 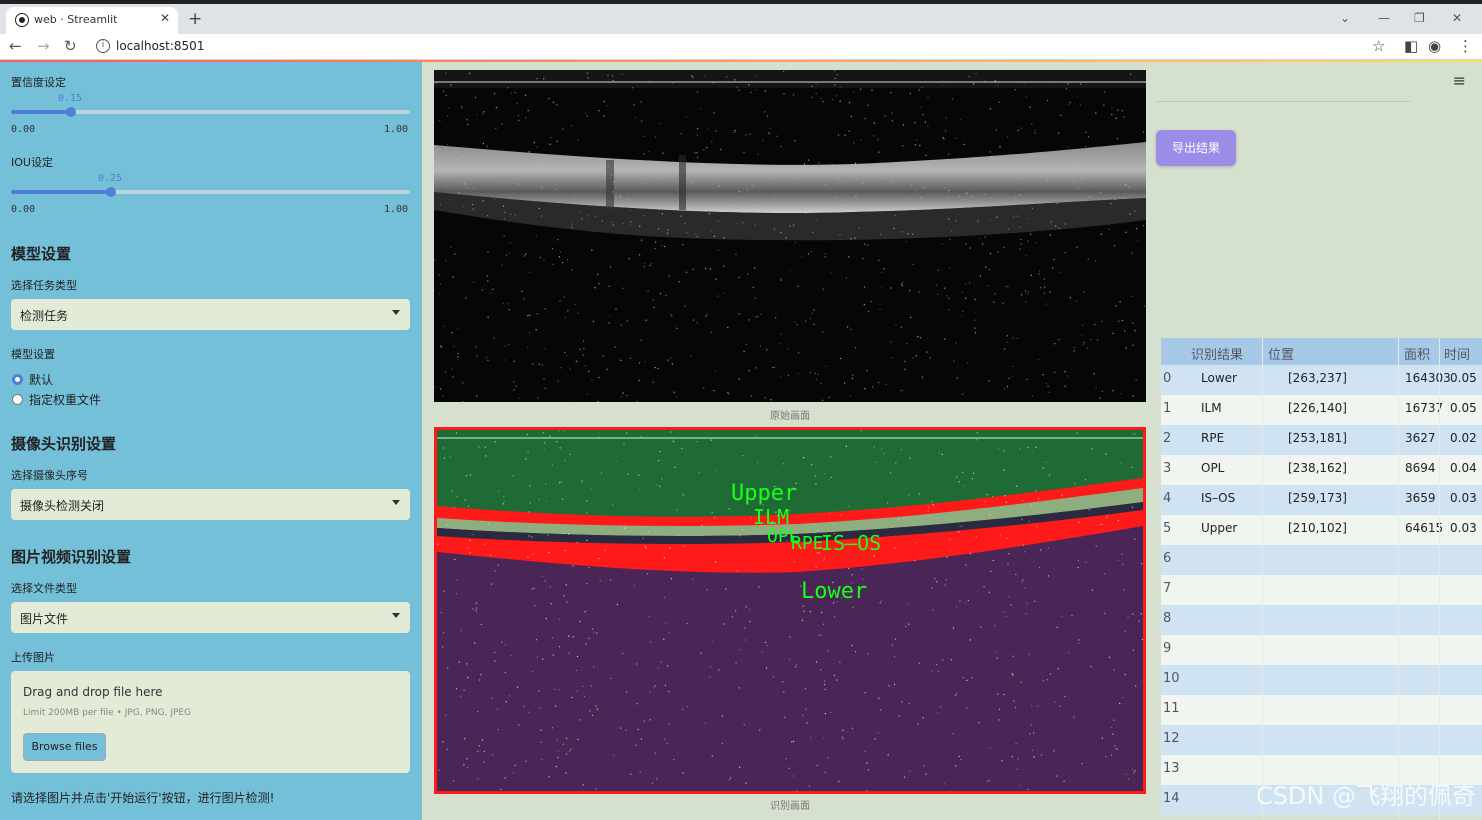 What do you see at coordinates (1321, 560) in the screenshot?
I see `table-row: 6` at bounding box center [1321, 560].